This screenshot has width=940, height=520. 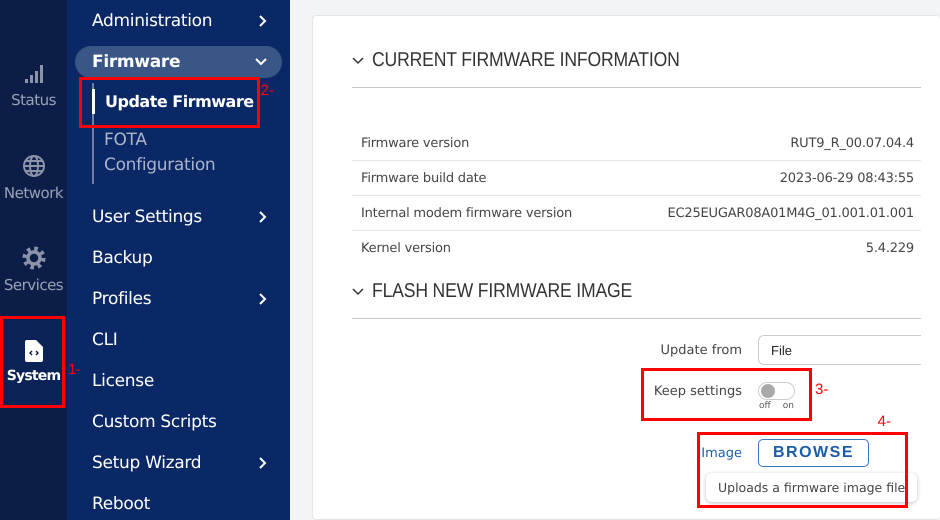 I want to click on signal-bars-icon, so click(x=33, y=74).